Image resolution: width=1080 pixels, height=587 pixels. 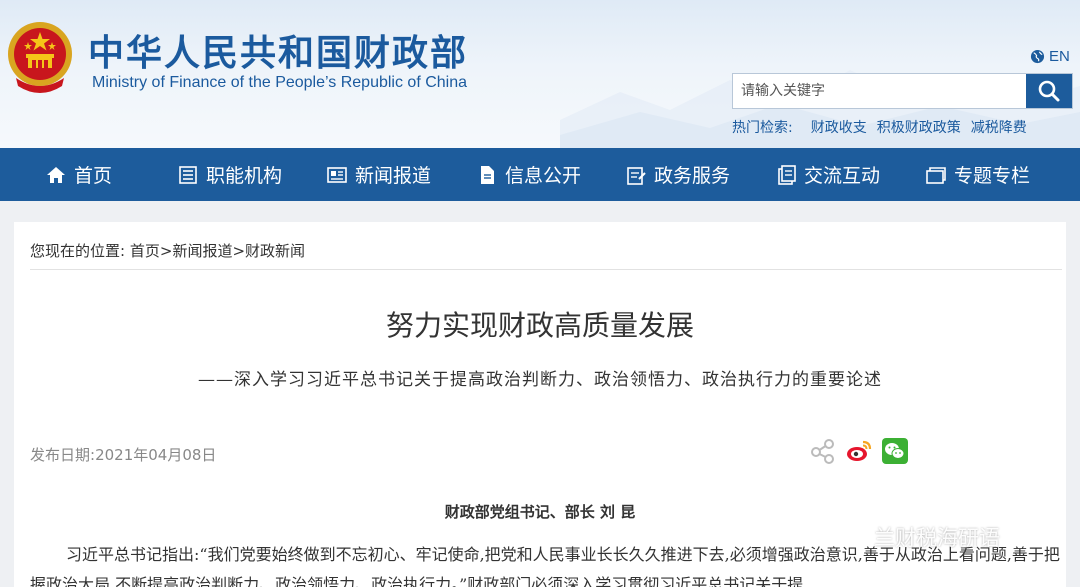 I want to click on weibo-icon, so click(x=859, y=451).